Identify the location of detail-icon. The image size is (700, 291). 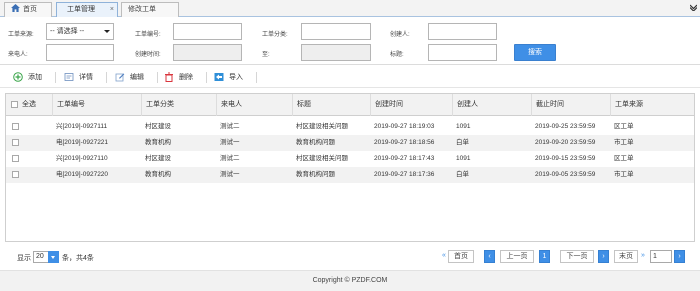
(69, 77).